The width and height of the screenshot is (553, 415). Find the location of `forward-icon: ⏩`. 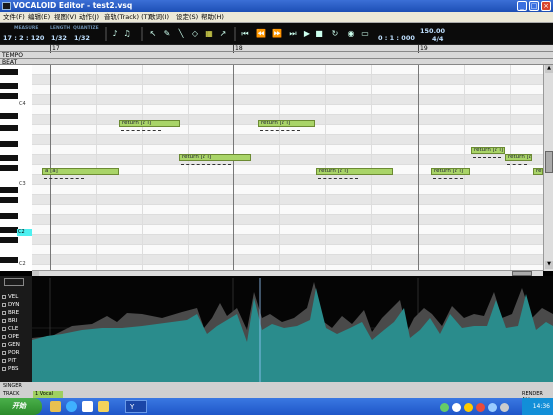

forward-icon: ⏩ is located at coordinates (277, 34).